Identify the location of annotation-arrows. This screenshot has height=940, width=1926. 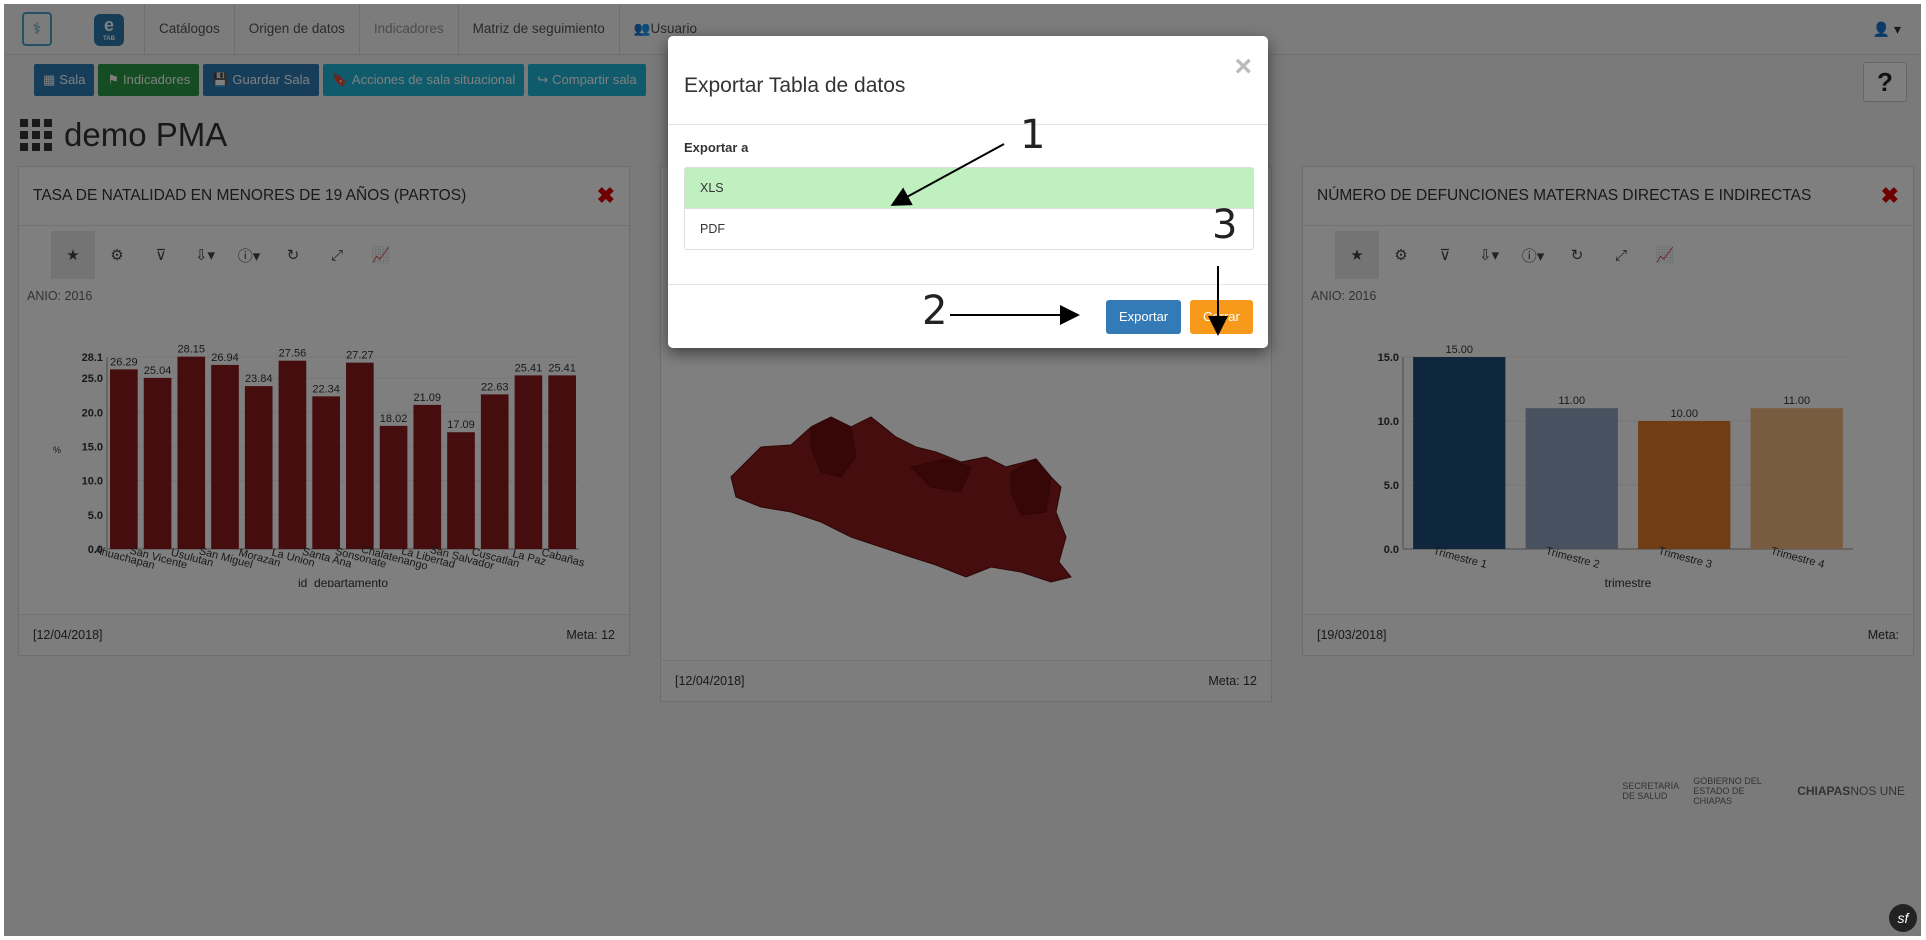
(1059, 239).